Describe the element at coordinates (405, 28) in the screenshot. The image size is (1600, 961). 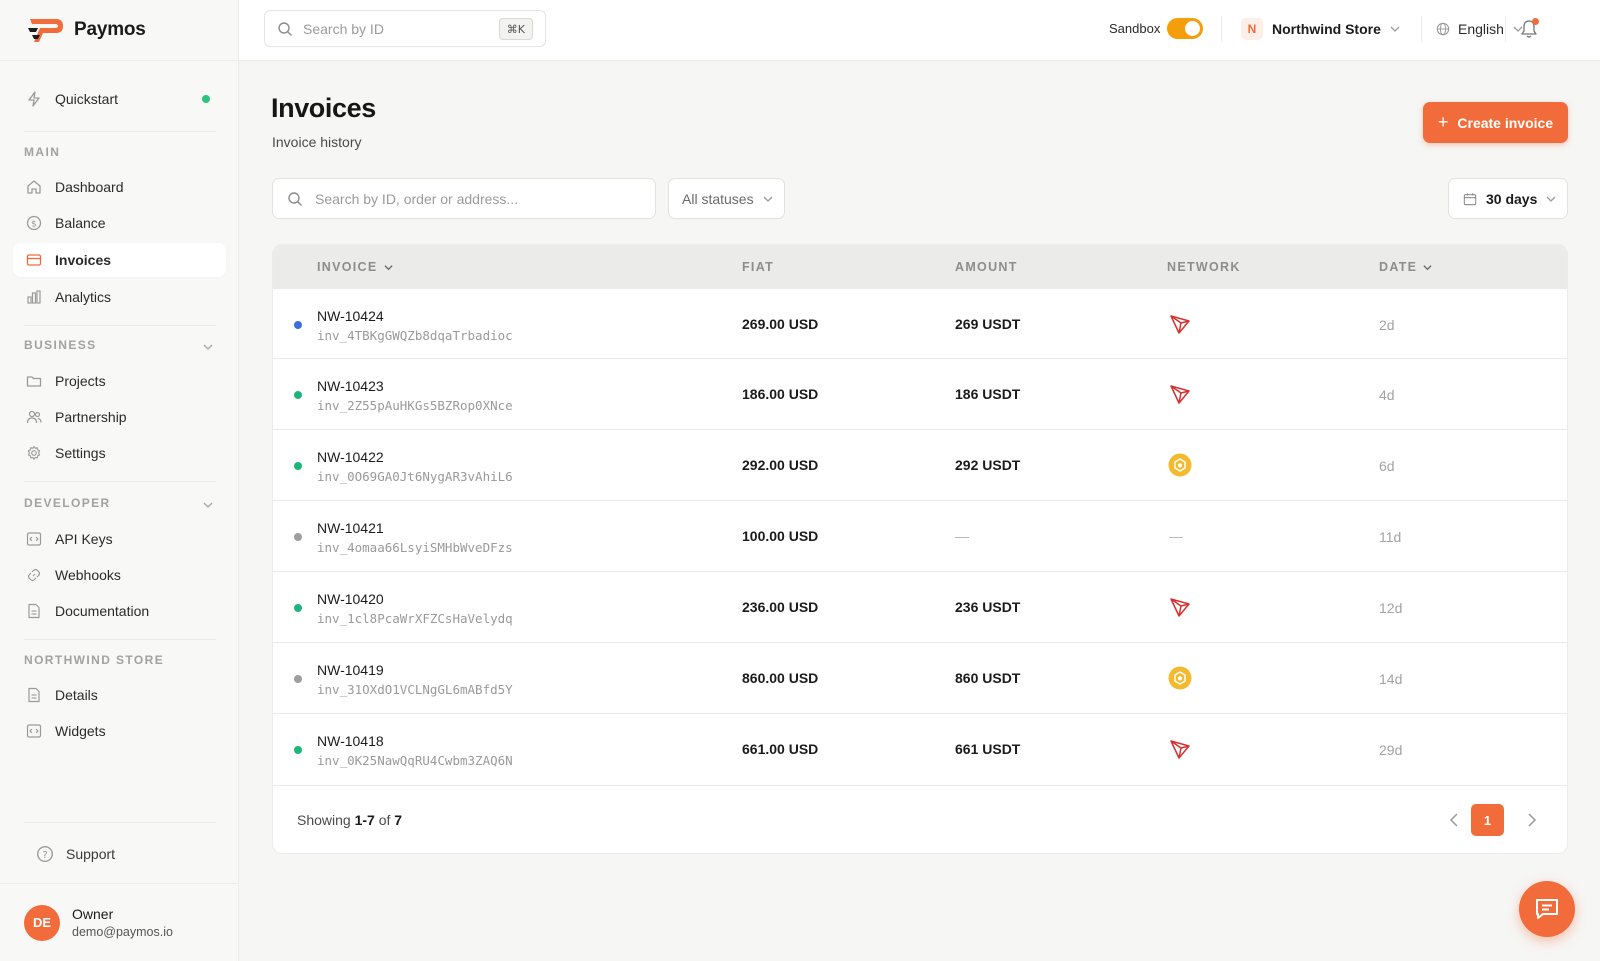
I see `global-search-input: Search by ID ⌘K` at that location.